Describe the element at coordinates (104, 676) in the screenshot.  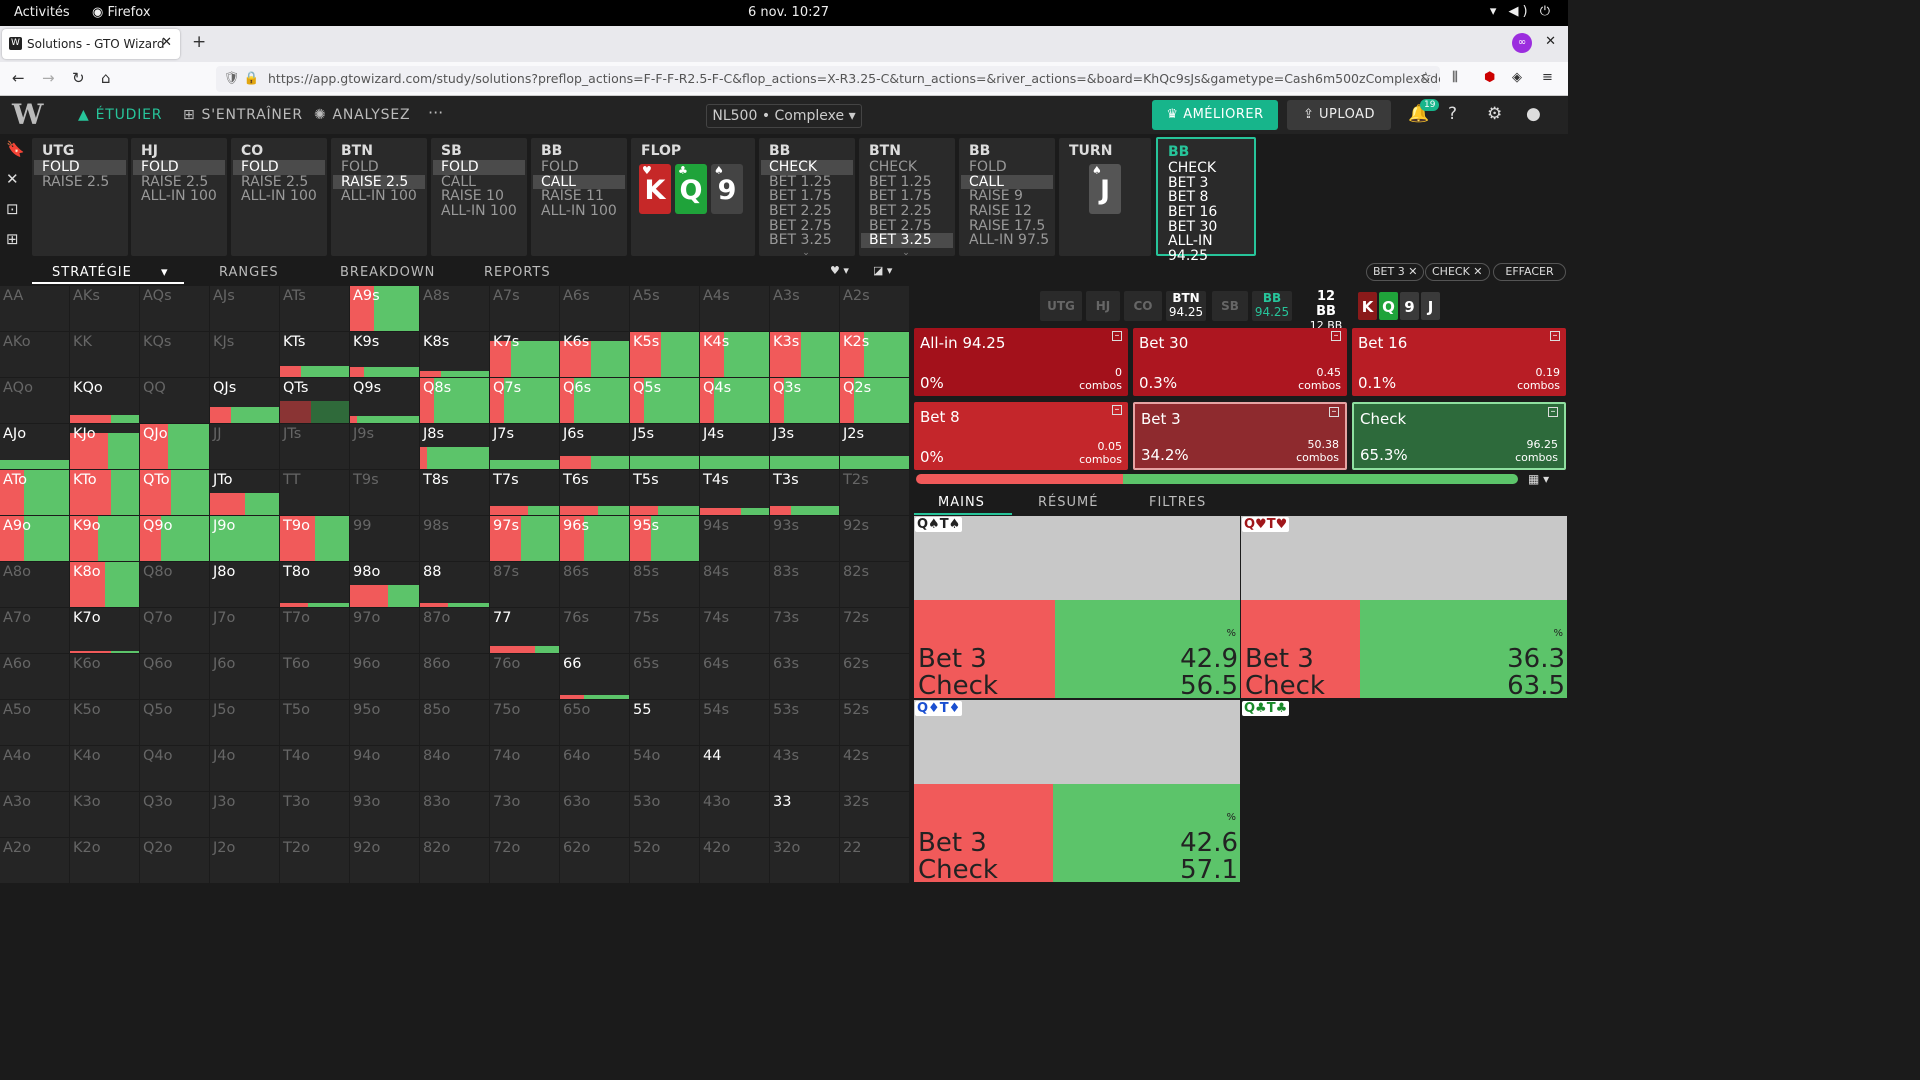
I see `hand-cell: K6o` at that location.